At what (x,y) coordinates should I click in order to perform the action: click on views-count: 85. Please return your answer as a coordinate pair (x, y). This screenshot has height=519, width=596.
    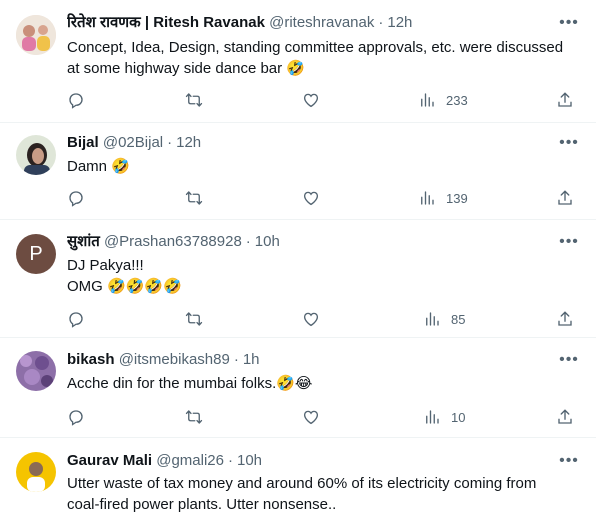
    Looking at the image, I should click on (458, 319).